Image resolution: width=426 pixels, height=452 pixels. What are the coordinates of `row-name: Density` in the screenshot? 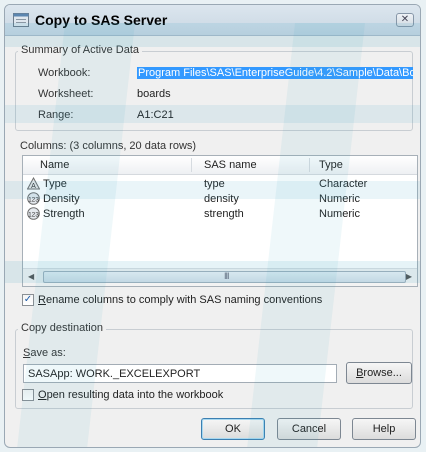 It's located at (61, 199).